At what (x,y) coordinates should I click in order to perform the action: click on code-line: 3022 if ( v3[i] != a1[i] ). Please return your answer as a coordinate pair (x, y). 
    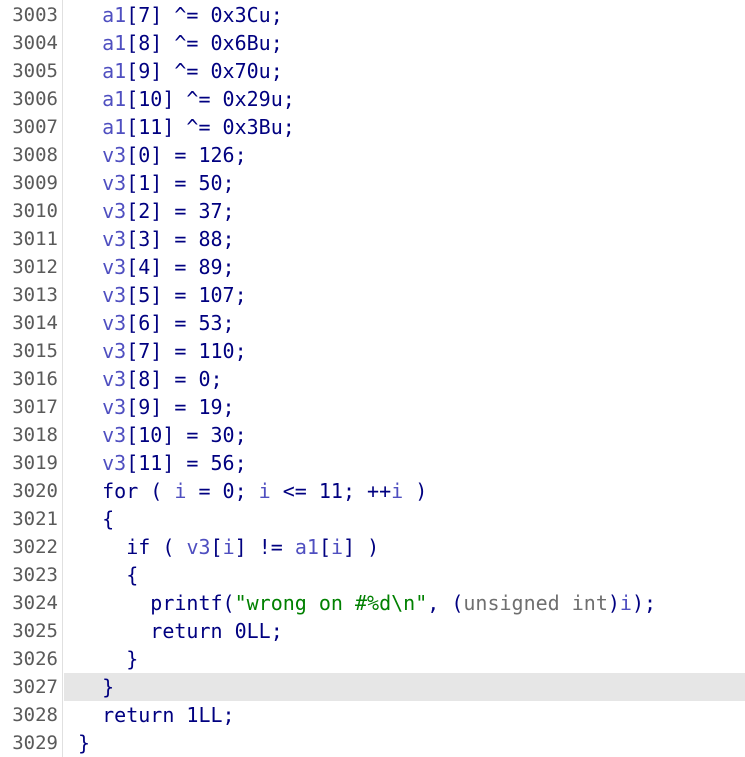
    Looking at the image, I should click on (372, 547).